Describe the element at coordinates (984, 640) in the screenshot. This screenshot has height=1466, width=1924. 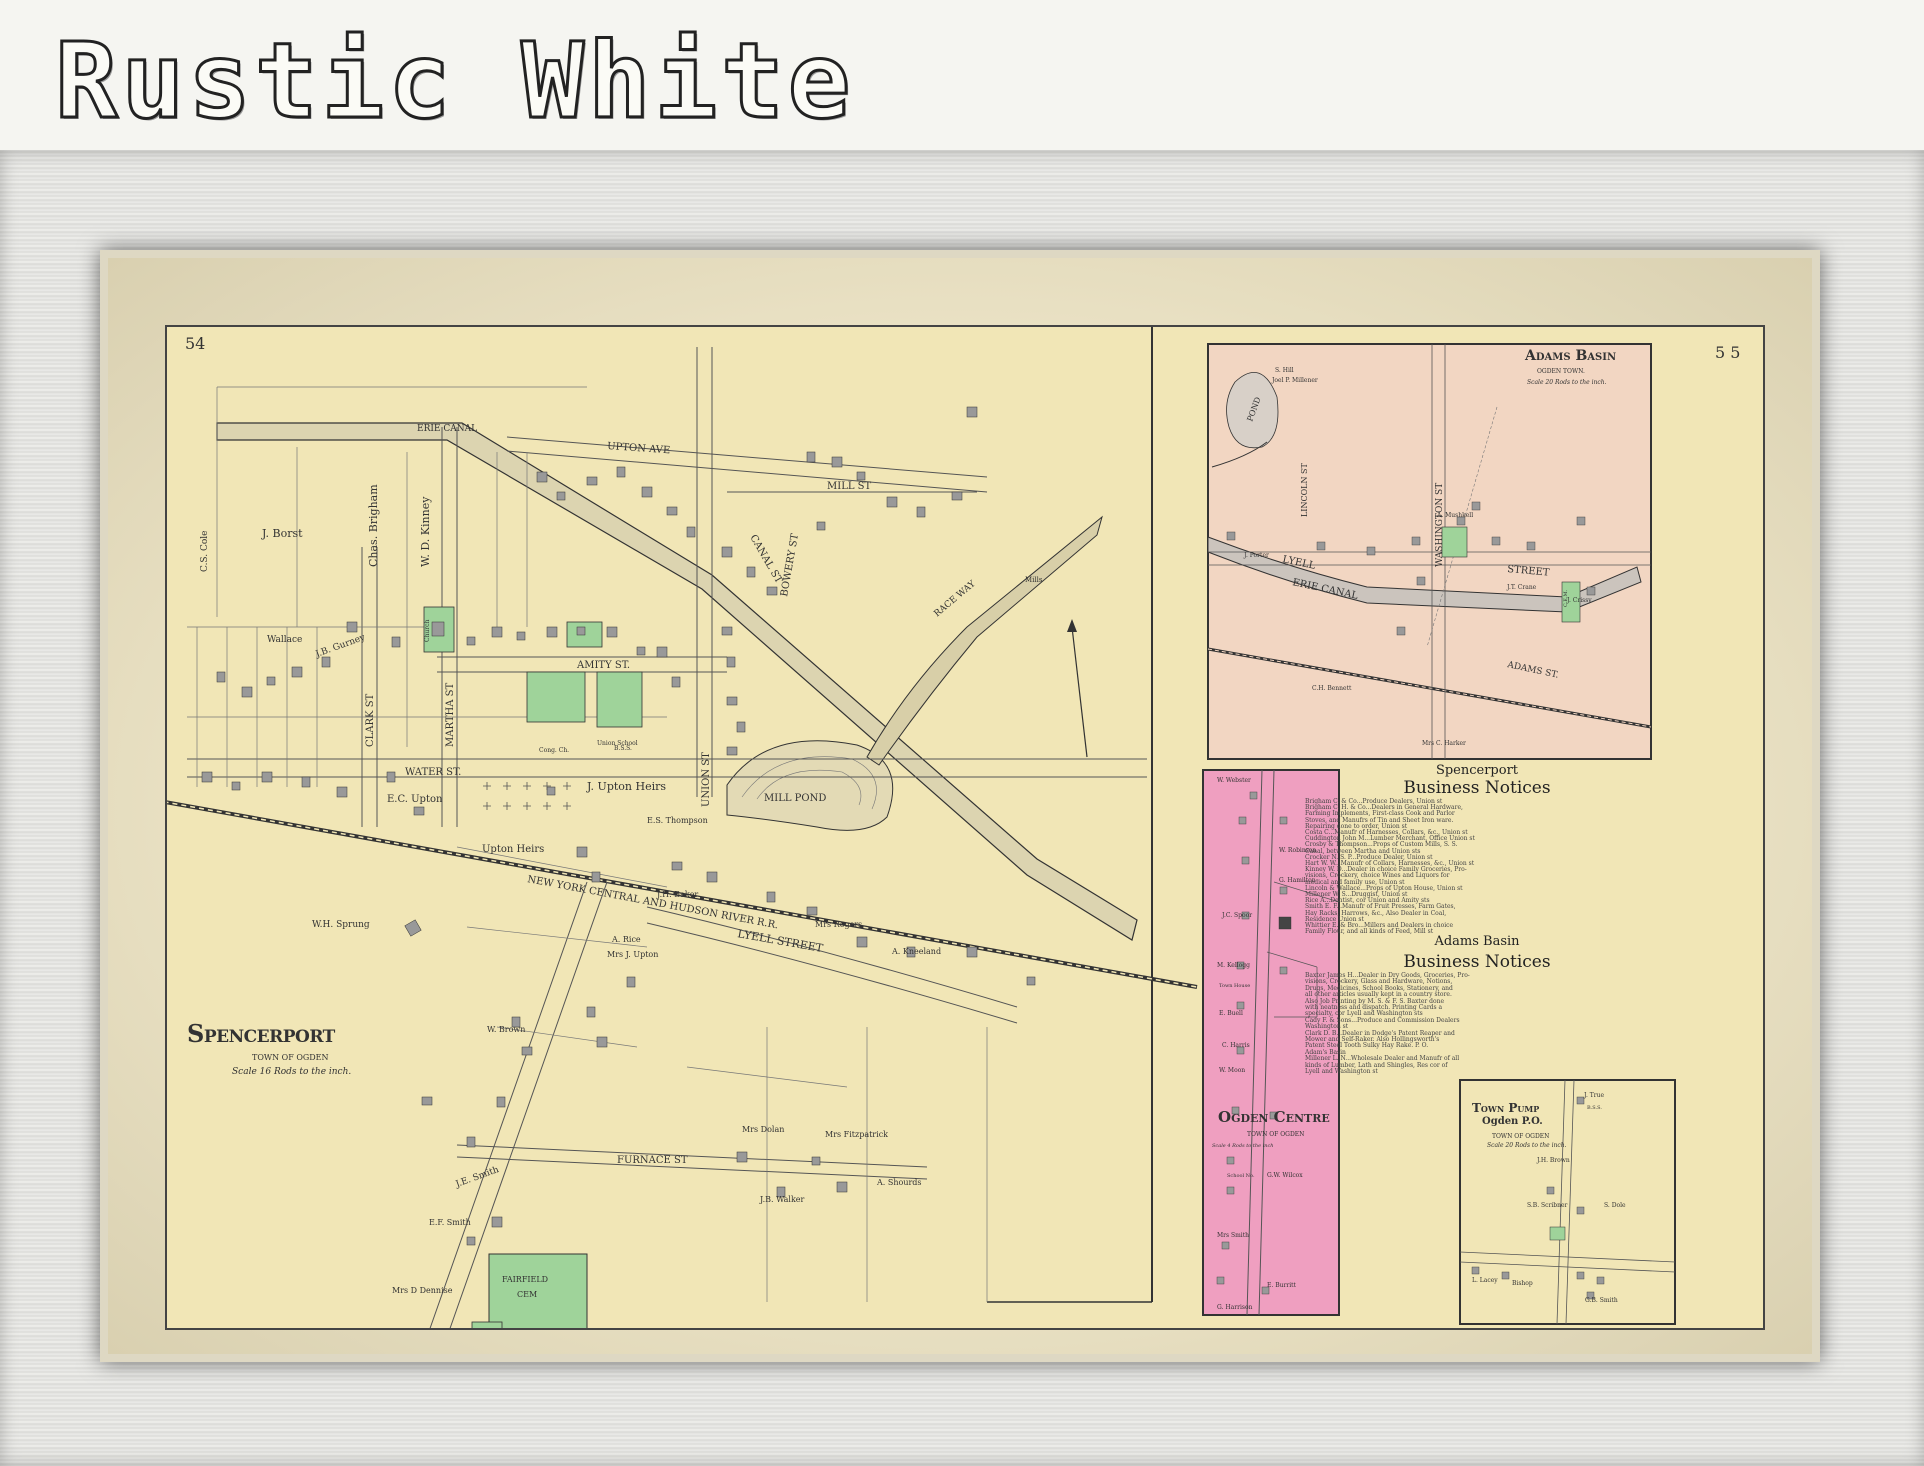
I see `race-way` at that location.